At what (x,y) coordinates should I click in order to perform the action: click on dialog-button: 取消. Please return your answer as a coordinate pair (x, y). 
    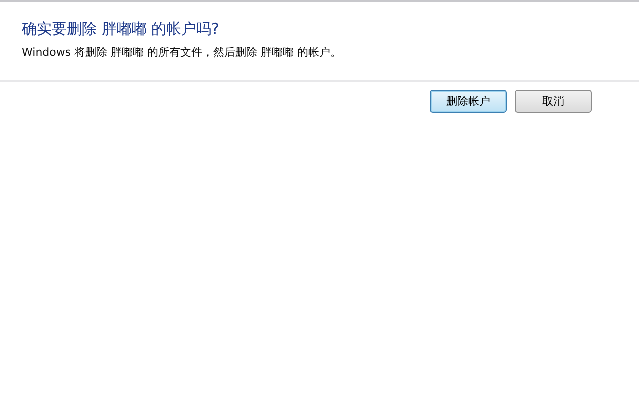
    Looking at the image, I should click on (553, 101).